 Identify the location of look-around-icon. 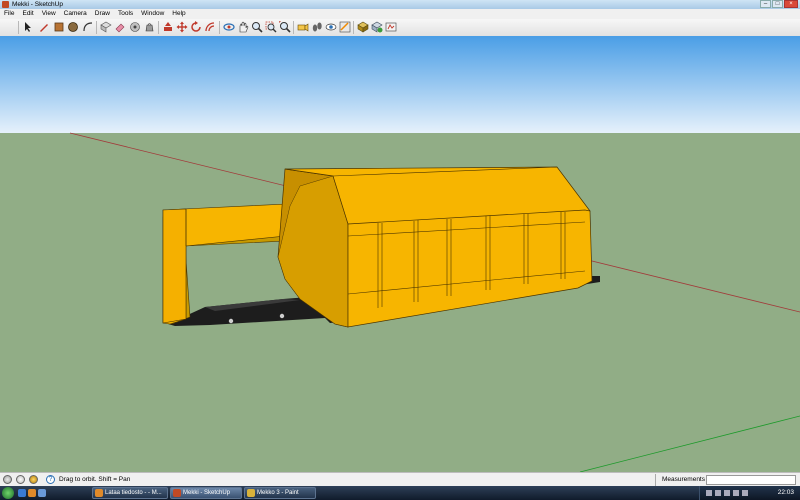
(331, 27).